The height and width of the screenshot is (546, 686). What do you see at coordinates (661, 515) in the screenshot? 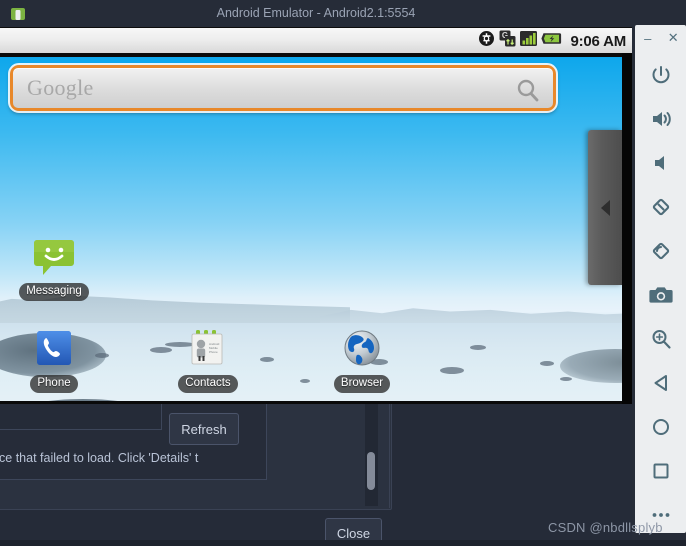
I see `ellipsis-icon` at bounding box center [661, 515].